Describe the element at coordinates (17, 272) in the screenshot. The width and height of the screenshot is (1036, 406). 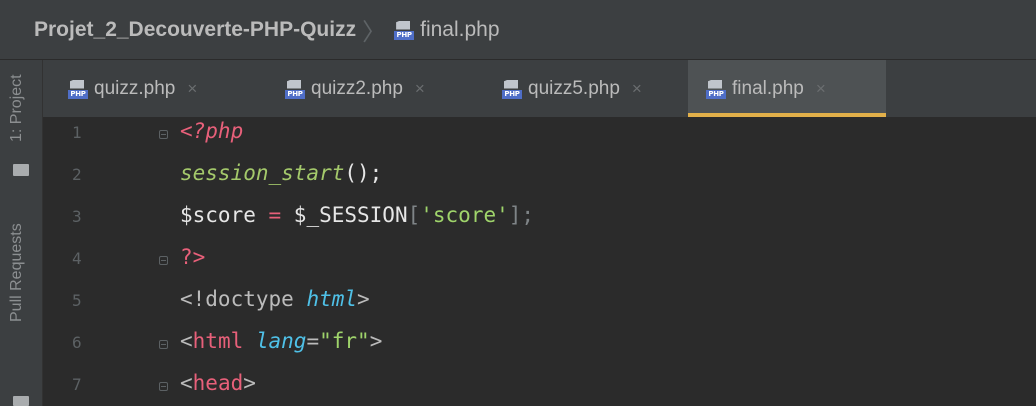
I see `pull-requests-tool-button: Pull Requests` at that location.